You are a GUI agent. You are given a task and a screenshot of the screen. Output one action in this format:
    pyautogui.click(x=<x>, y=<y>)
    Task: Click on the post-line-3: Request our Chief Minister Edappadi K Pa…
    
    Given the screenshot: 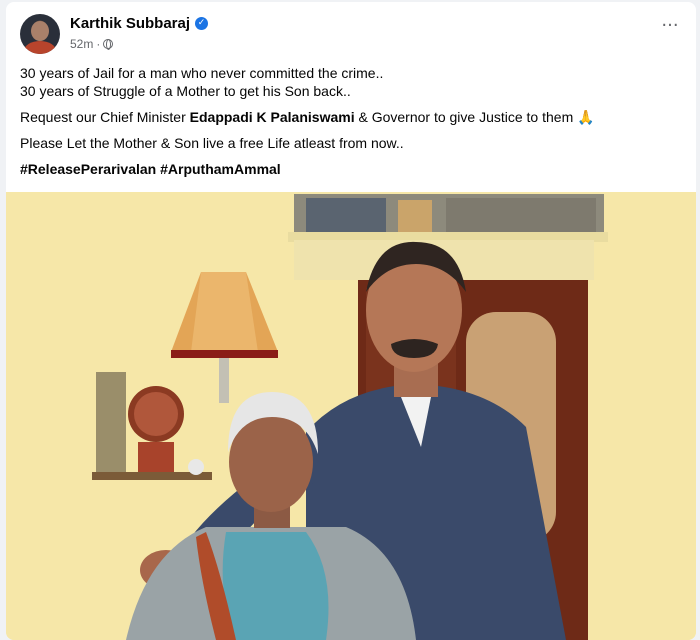 What is the action you would take?
    pyautogui.click(x=351, y=117)
    